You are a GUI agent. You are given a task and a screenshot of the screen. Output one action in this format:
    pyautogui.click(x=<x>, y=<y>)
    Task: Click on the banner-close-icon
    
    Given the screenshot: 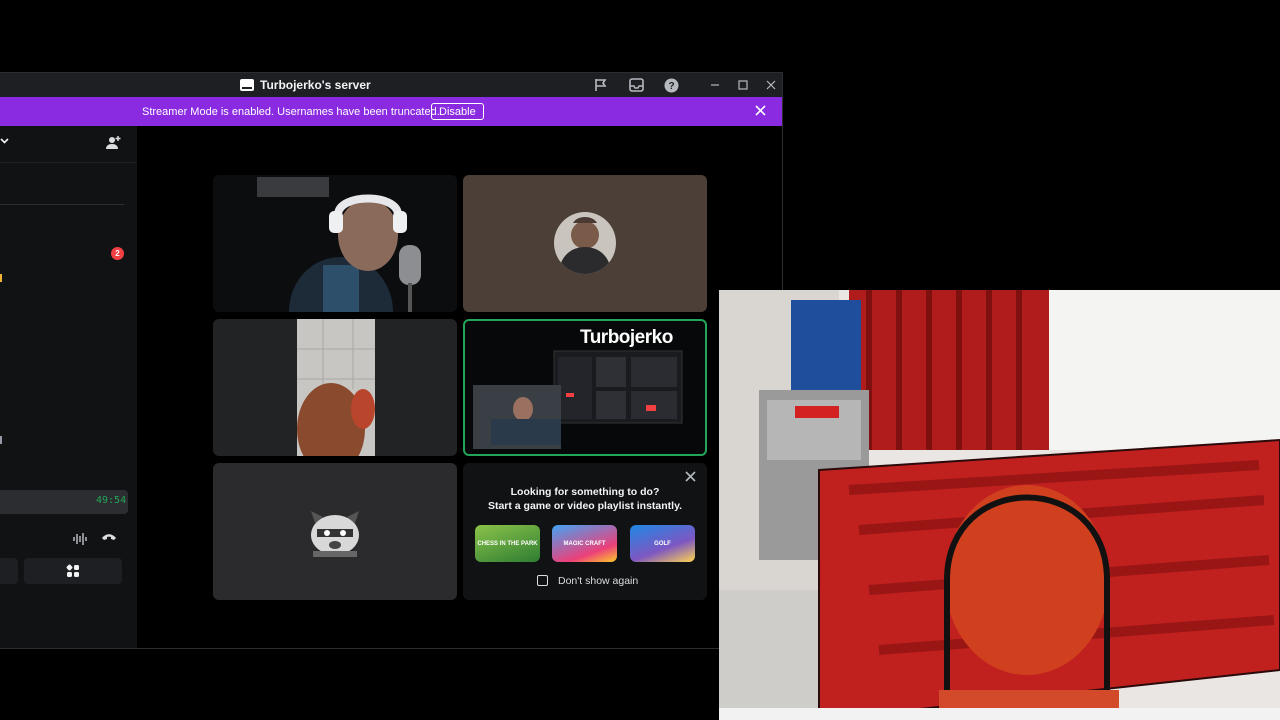 What is the action you would take?
    pyautogui.click(x=760, y=111)
    